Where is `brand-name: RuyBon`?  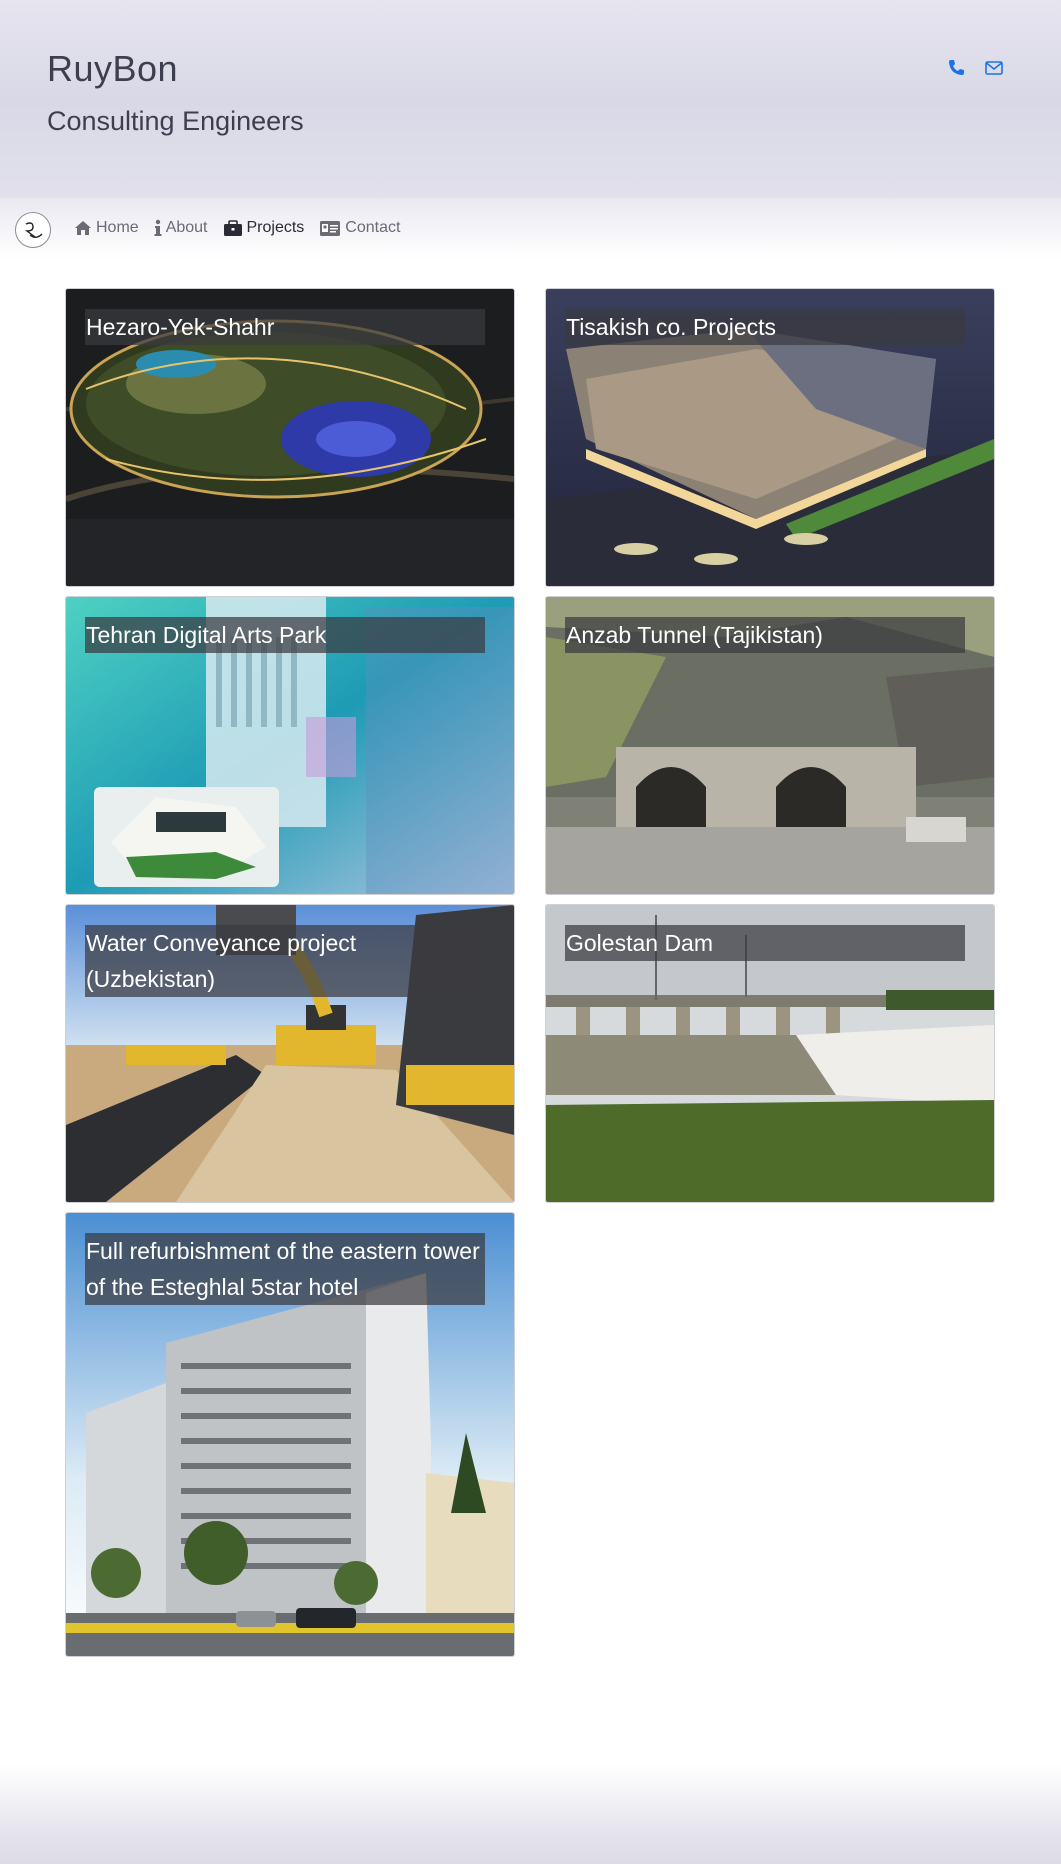
brand-name: RuyBon is located at coordinates (112, 69).